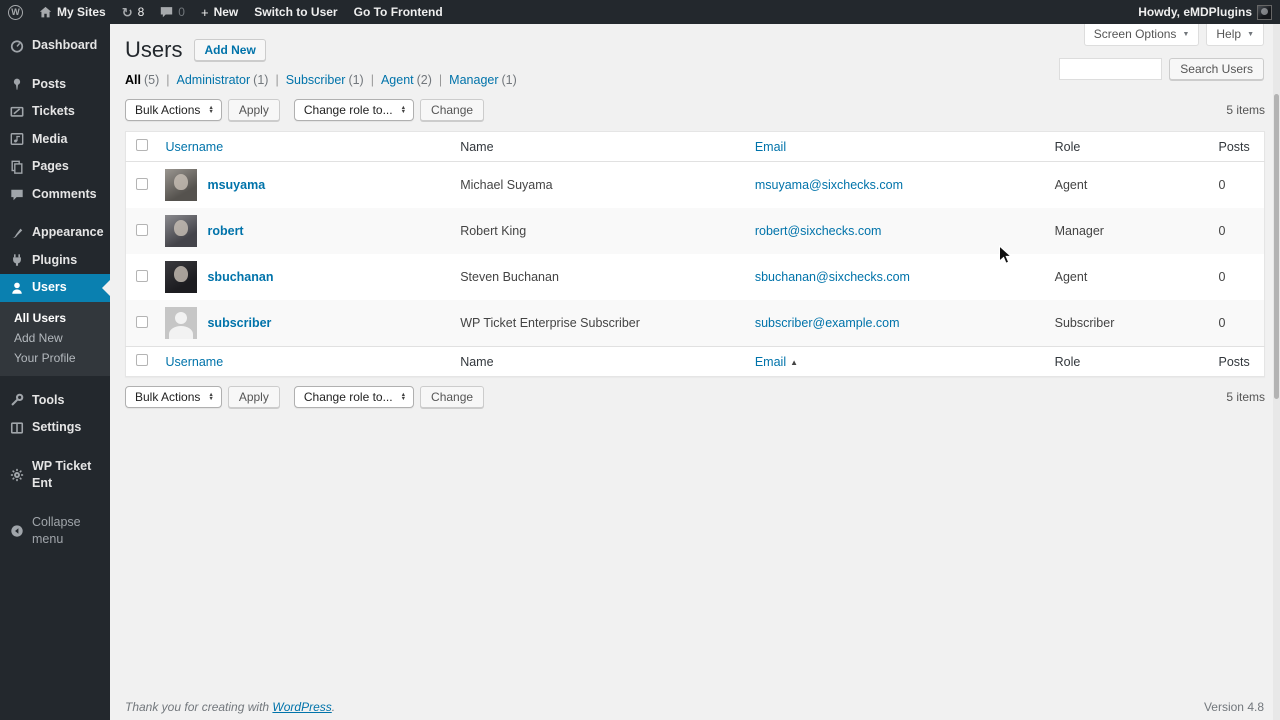 Image resolution: width=1280 pixels, height=720 pixels. I want to click on user-role: Subscriber, so click(1084, 323).